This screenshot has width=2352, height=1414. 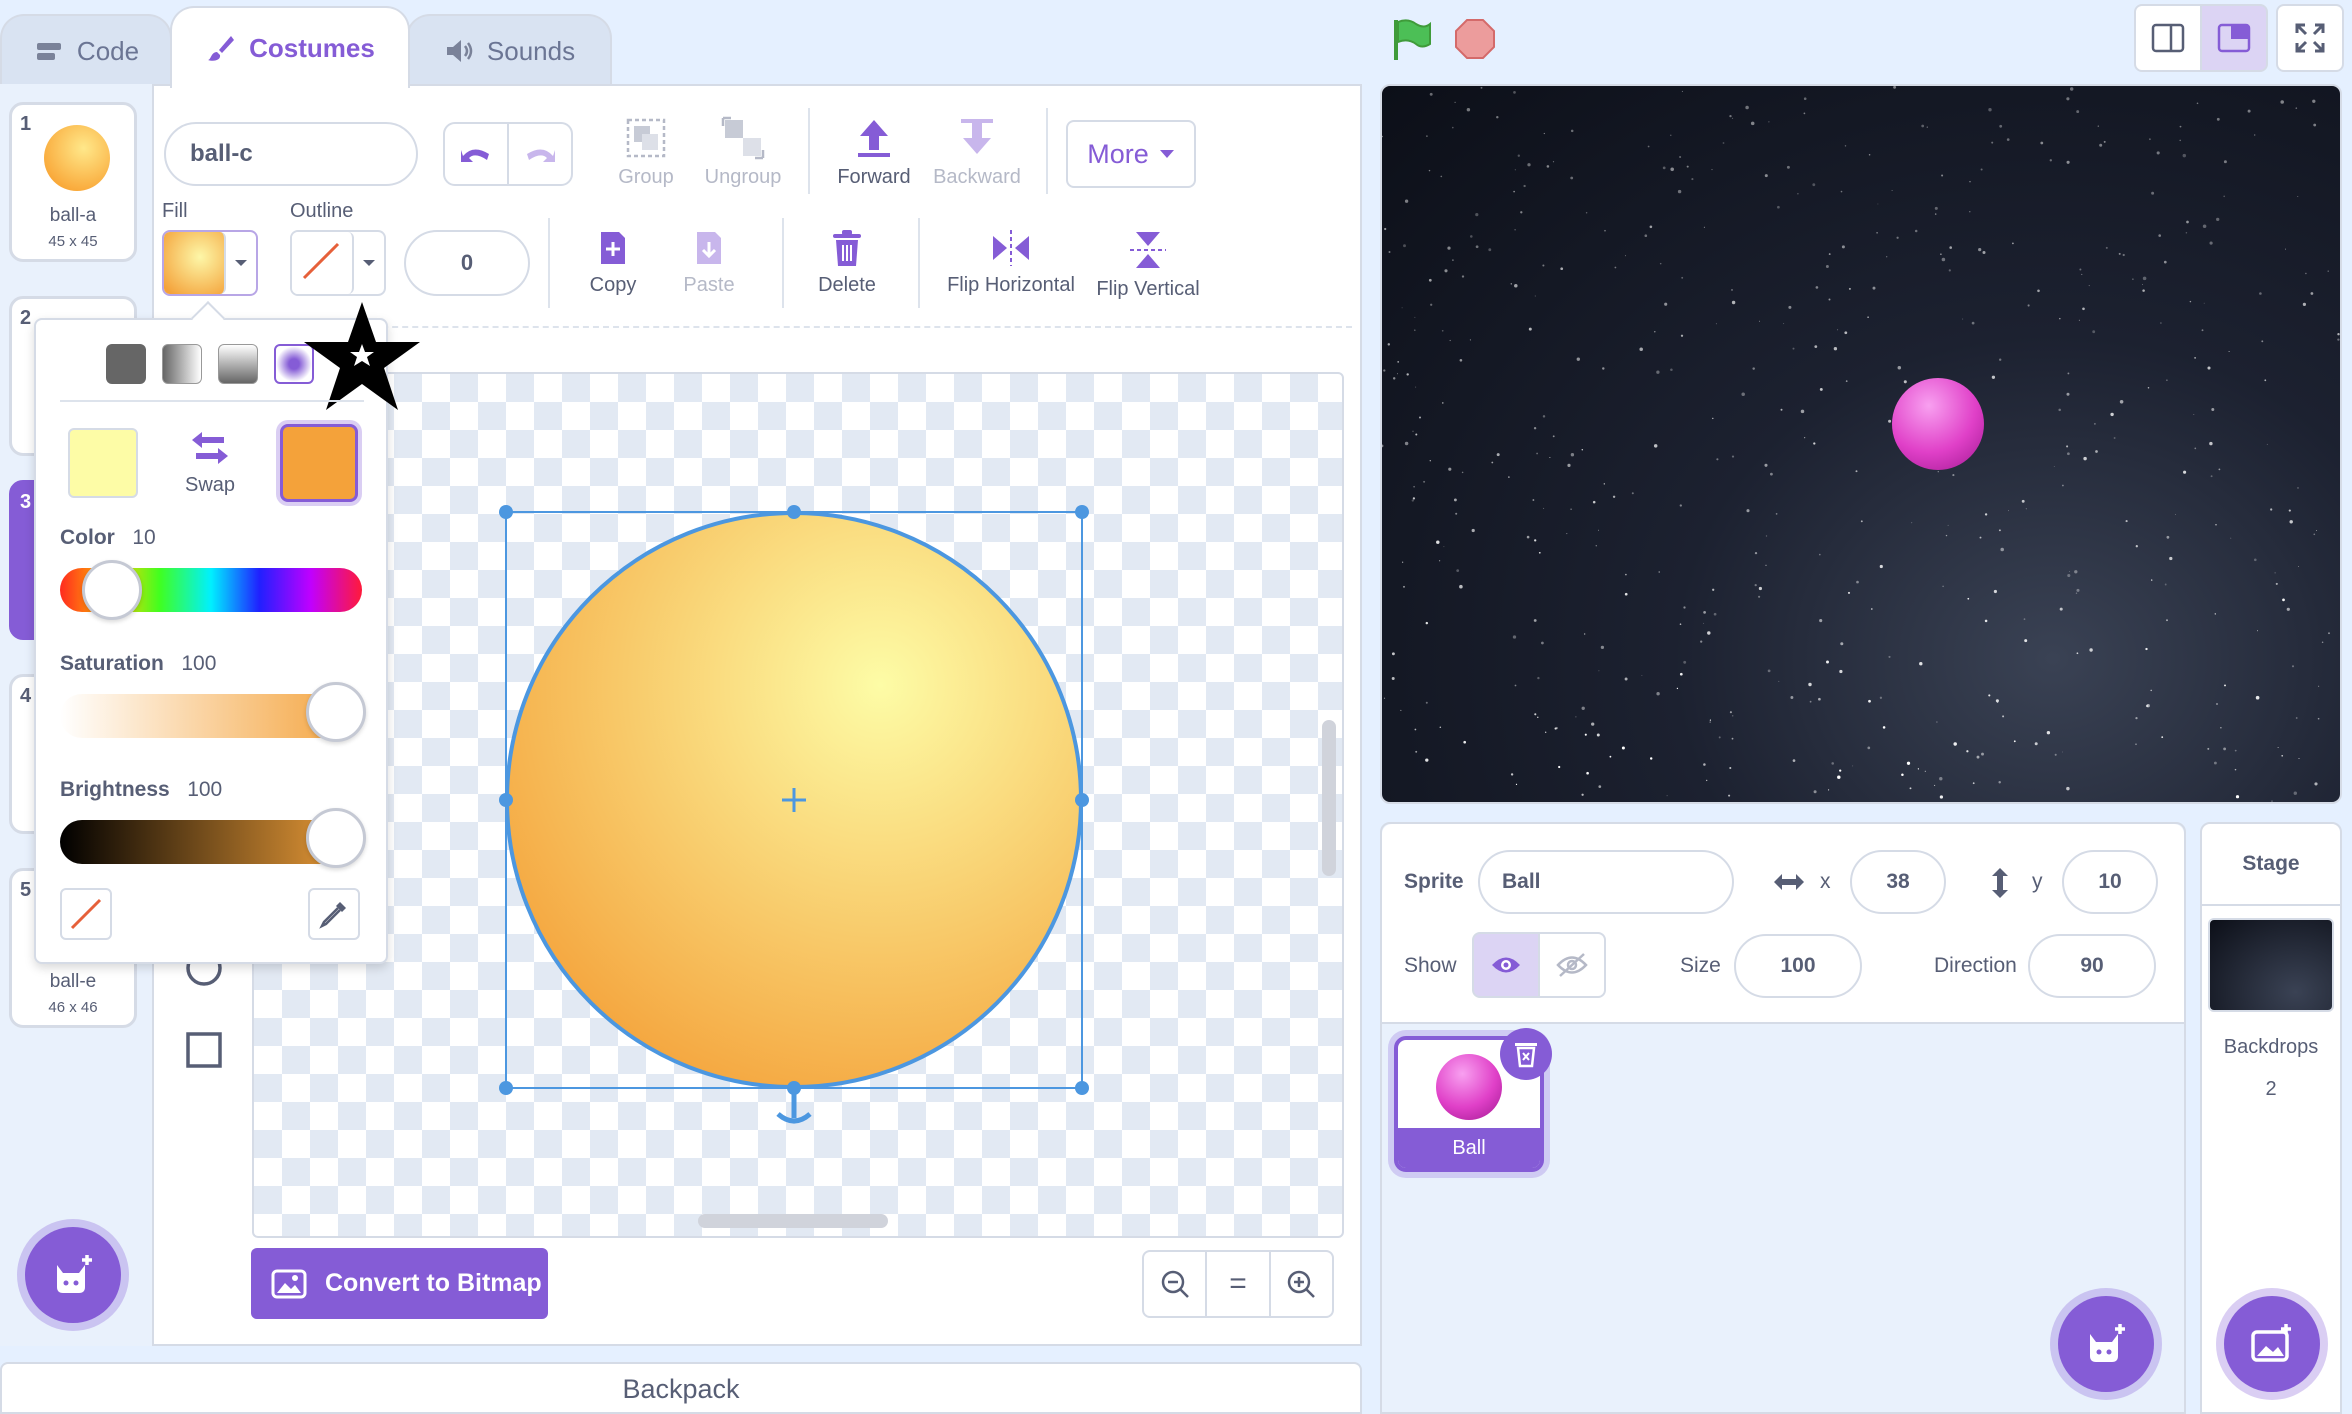 What do you see at coordinates (709, 262) in the screenshot?
I see `paste-button: Paste` at bounding box center [709, 262].